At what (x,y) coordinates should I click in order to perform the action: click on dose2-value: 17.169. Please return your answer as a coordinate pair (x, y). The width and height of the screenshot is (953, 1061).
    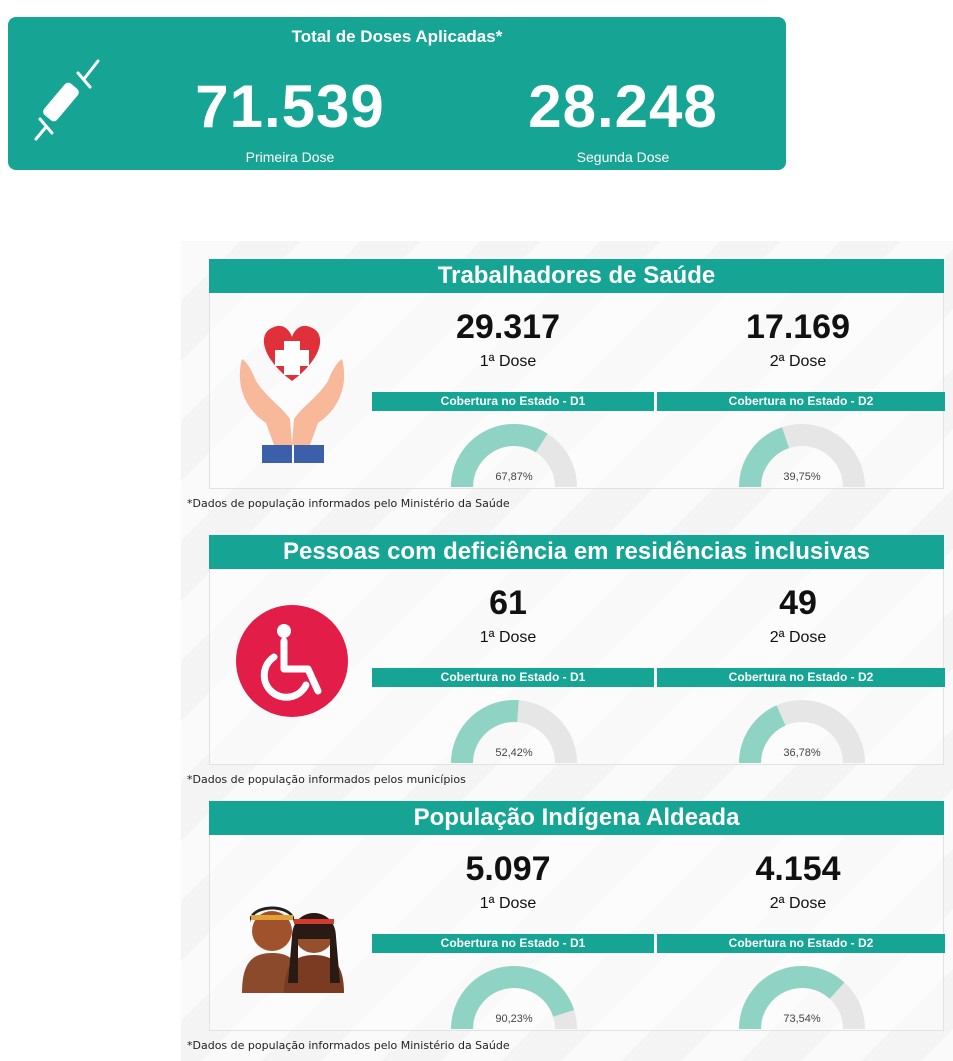
    Looking at the image, I should click on (798, 327).